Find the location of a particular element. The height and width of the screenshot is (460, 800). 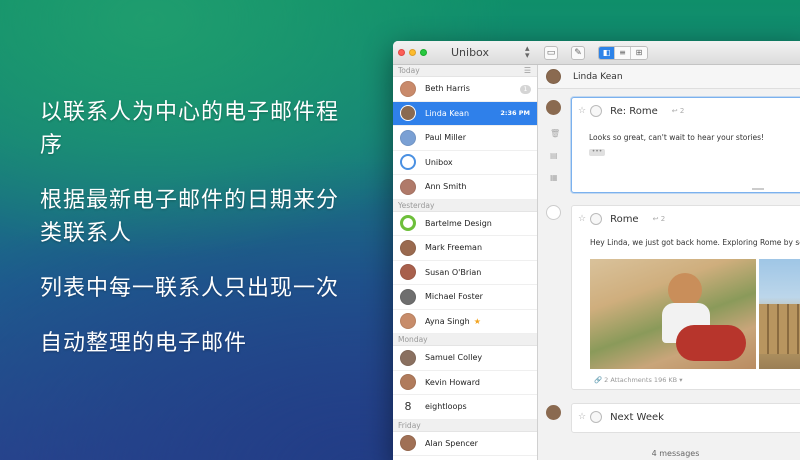

feature-contact-centric: 以联系人为中心的电子邮件程序 is located at coordinates (190, 129).